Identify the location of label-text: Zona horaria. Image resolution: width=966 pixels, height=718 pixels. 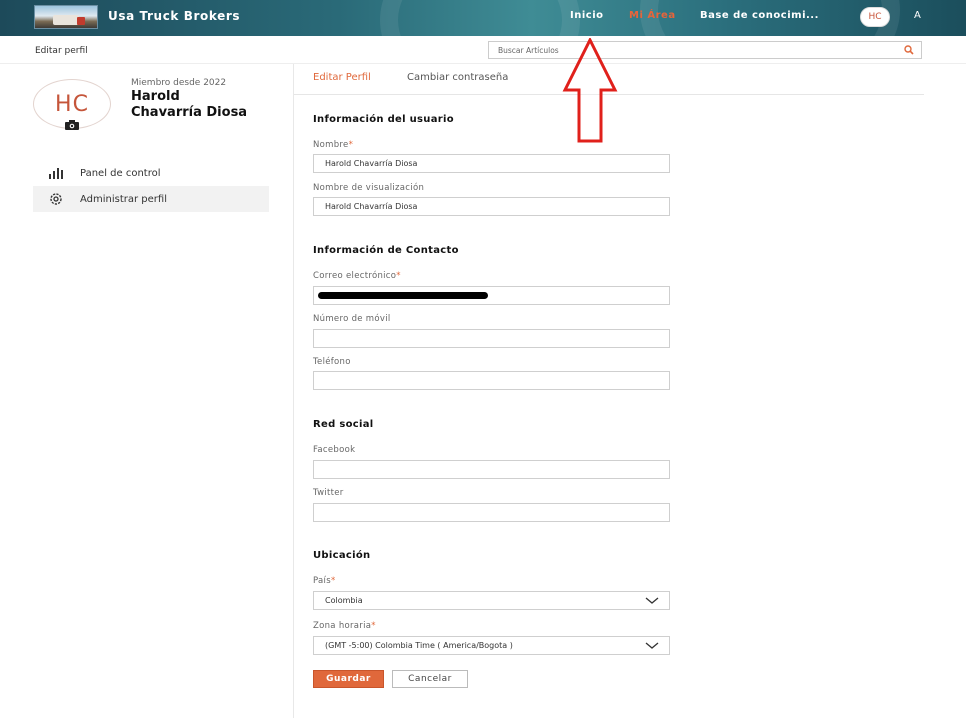
(342, 626).